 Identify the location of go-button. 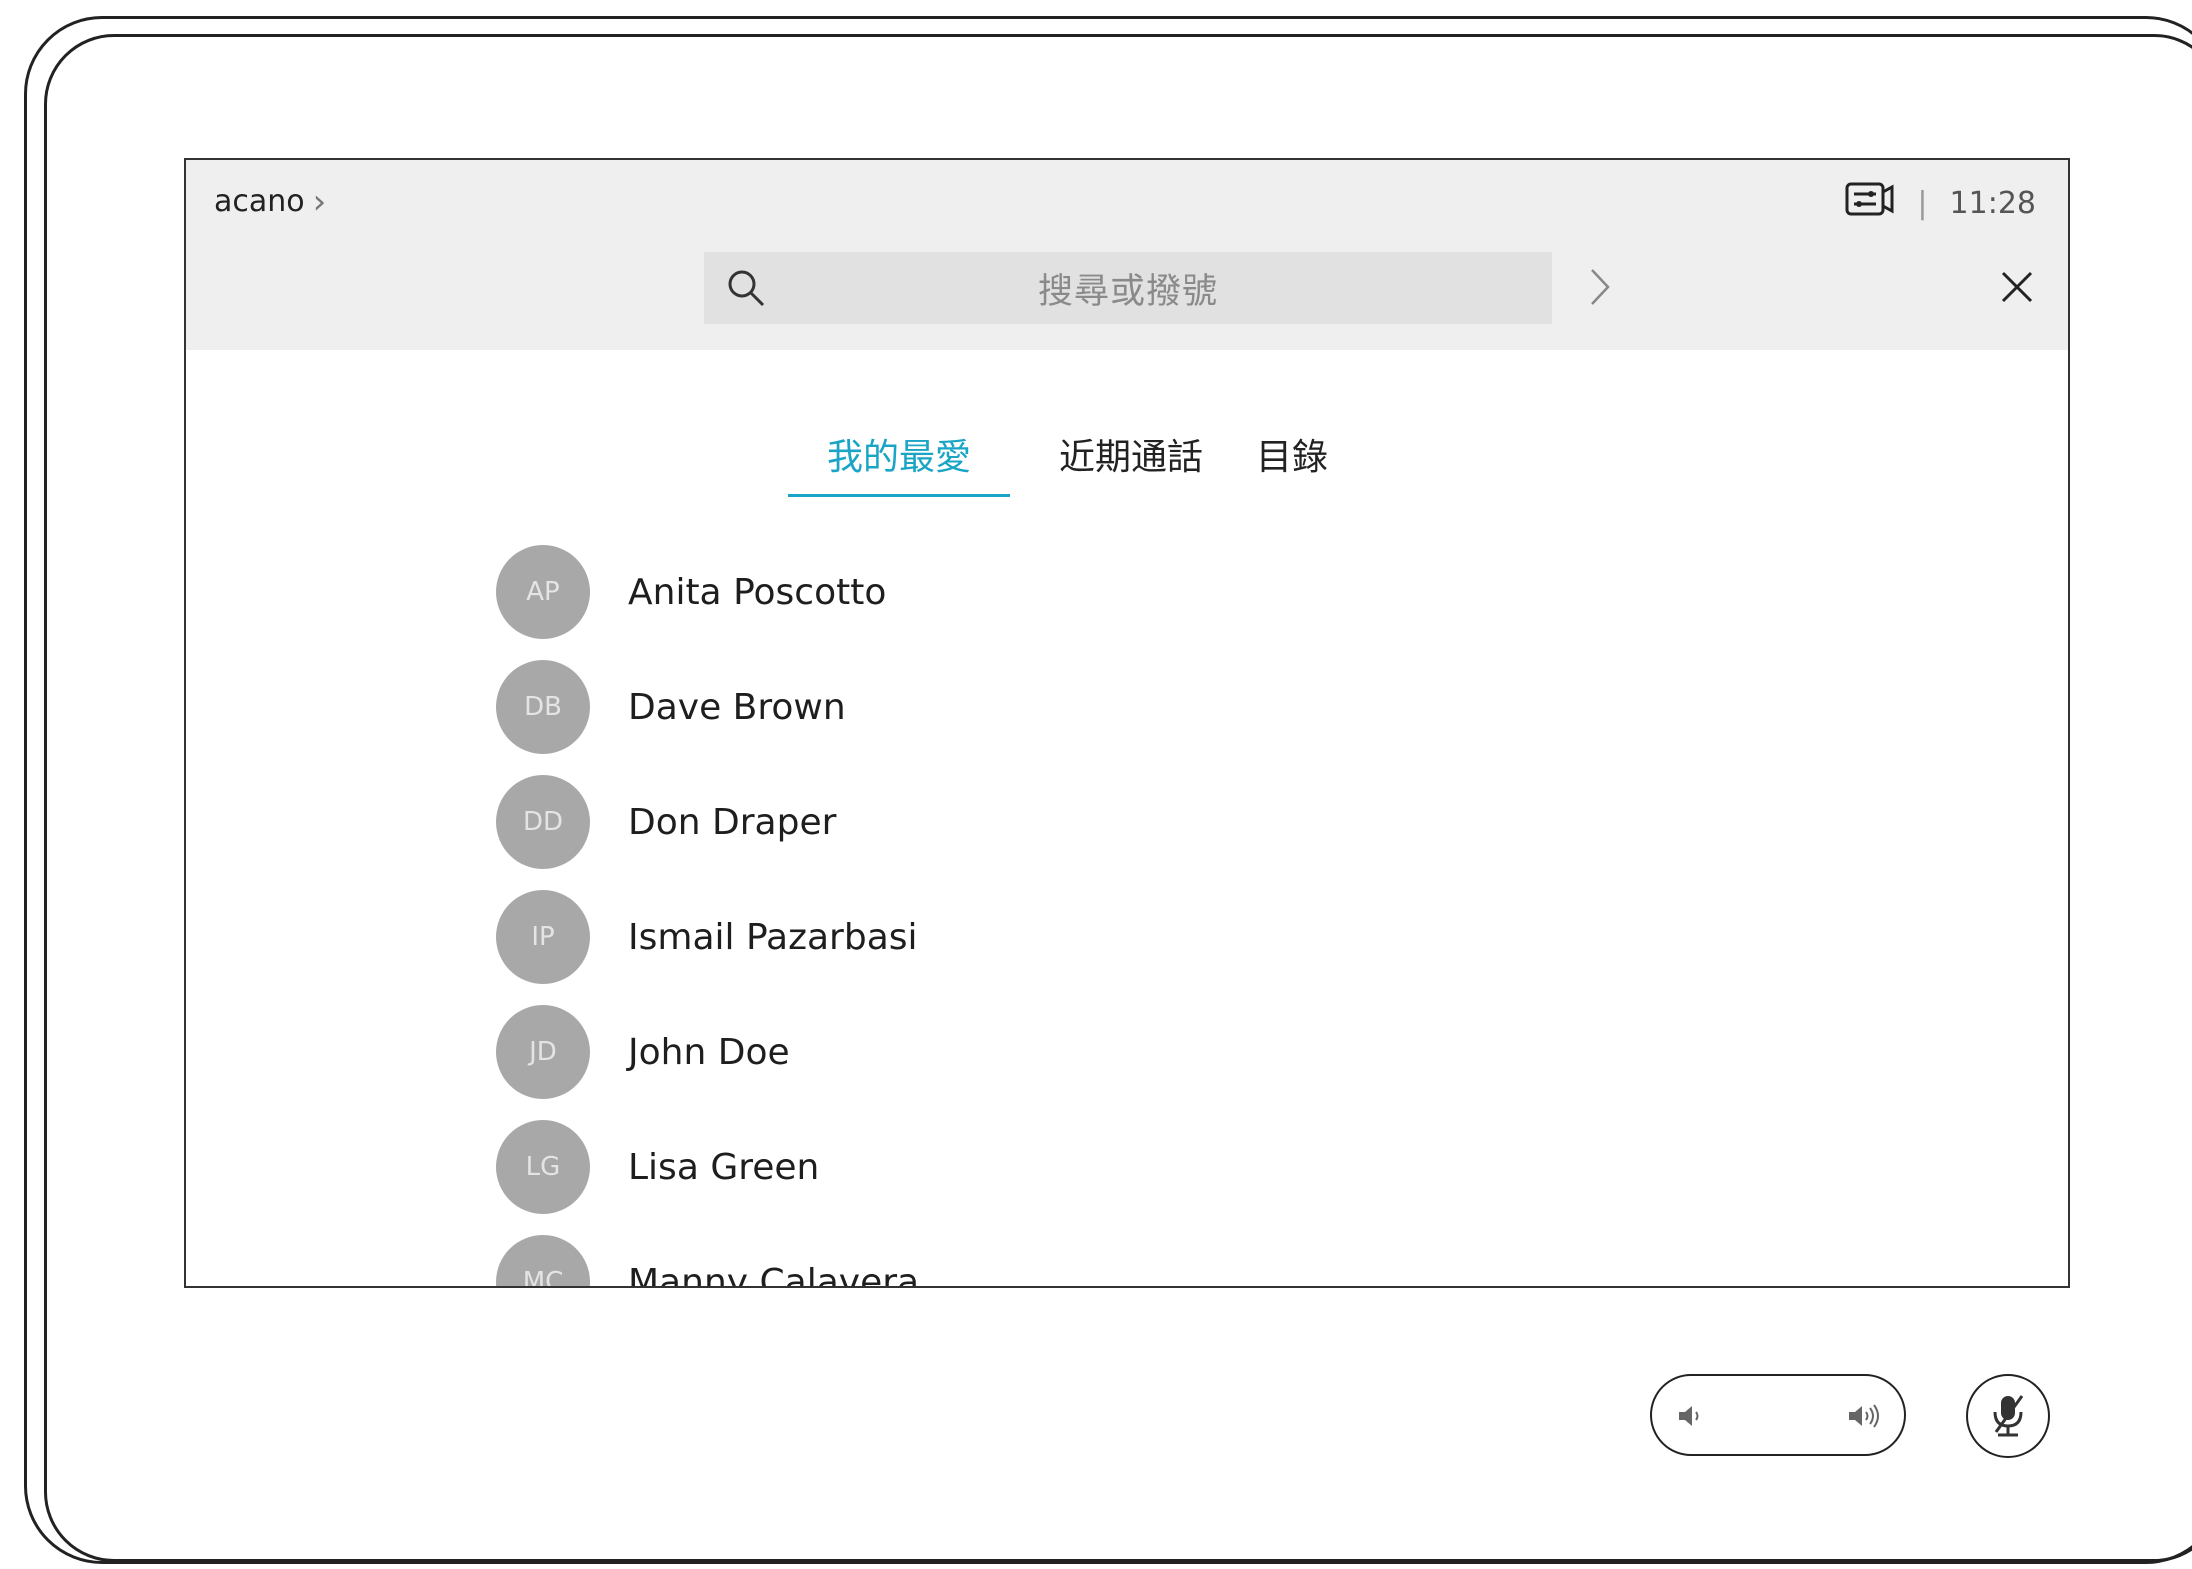
(1600, 289).